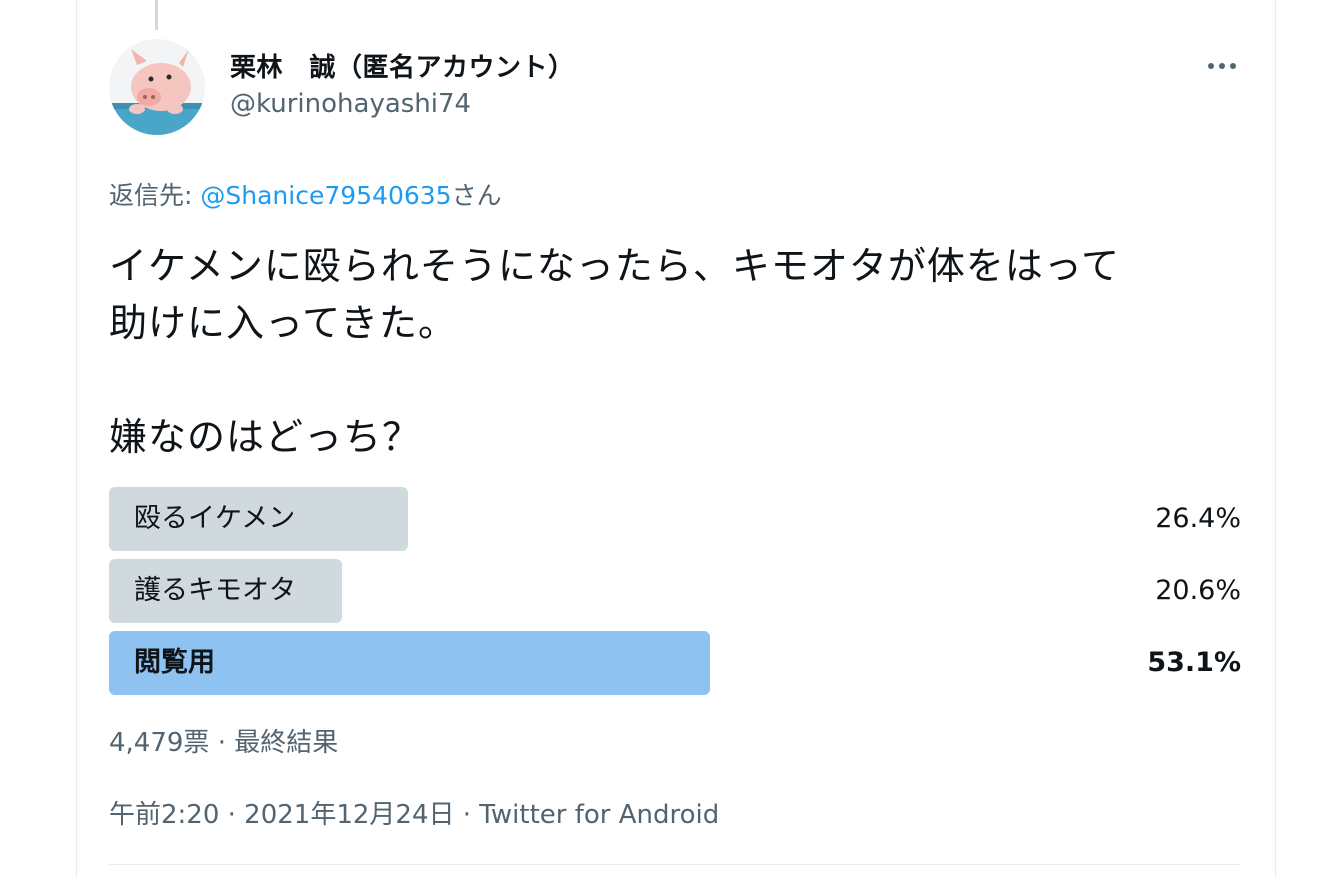 The image size is (1334, 878). What do you see at coordinates (215, 590) in the screenshot?
I see `poll-option-label: 護るキモオタ` at bounding box center [215, 590].